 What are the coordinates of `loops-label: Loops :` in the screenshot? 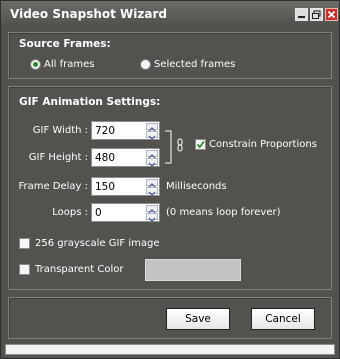 It's located at (70, 212).